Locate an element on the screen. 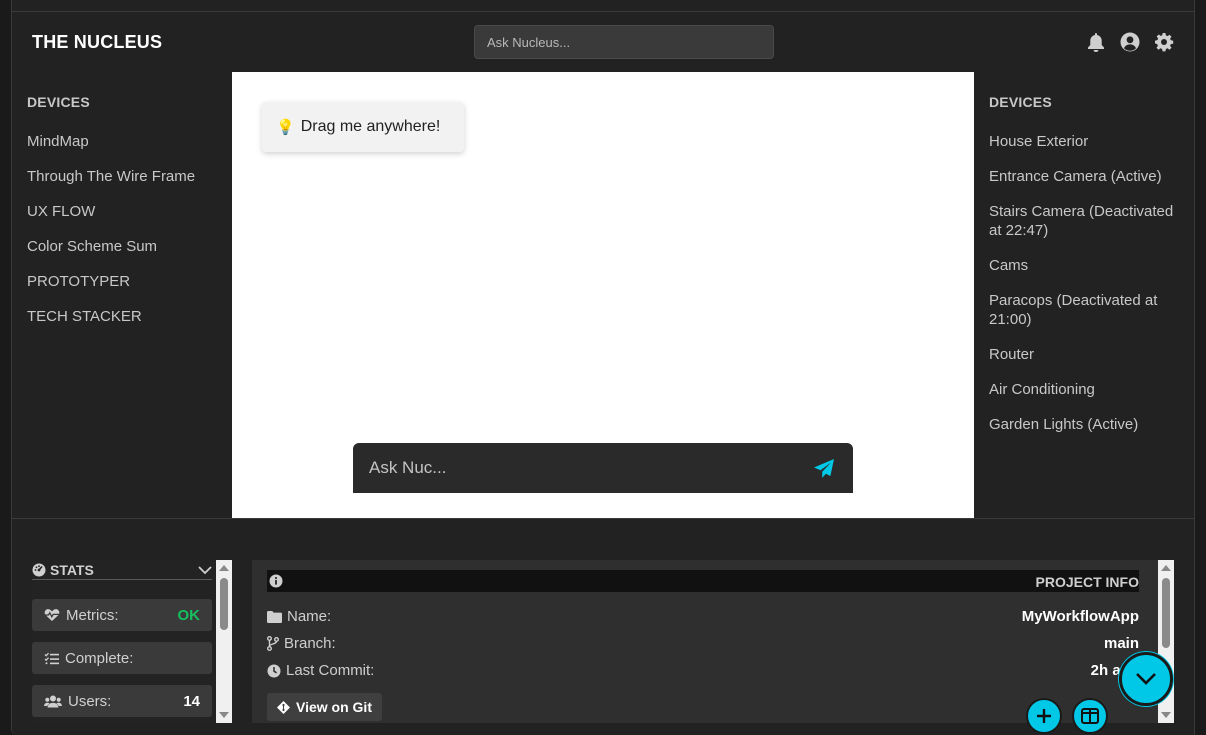 This screenshot has width=1206, height=735. stat-users-label-wrap: Users: is located at coordinates (113, 701).